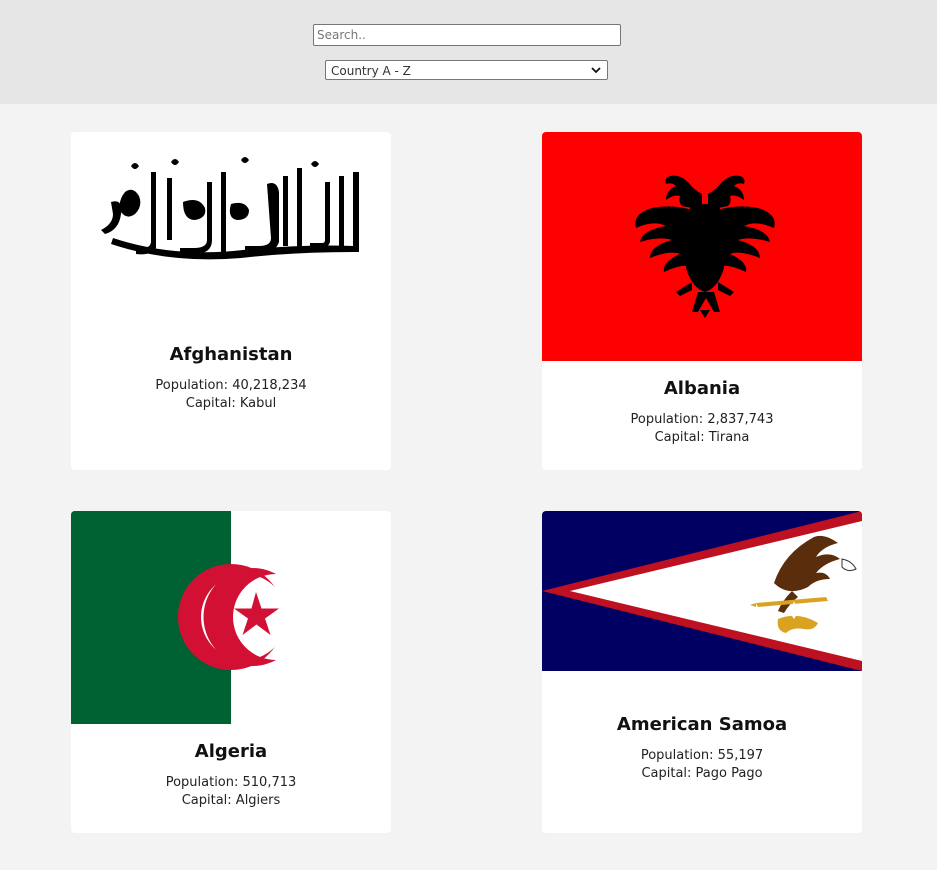  I want to click on country-capital: Capital: Algiers, so click(231, 800).